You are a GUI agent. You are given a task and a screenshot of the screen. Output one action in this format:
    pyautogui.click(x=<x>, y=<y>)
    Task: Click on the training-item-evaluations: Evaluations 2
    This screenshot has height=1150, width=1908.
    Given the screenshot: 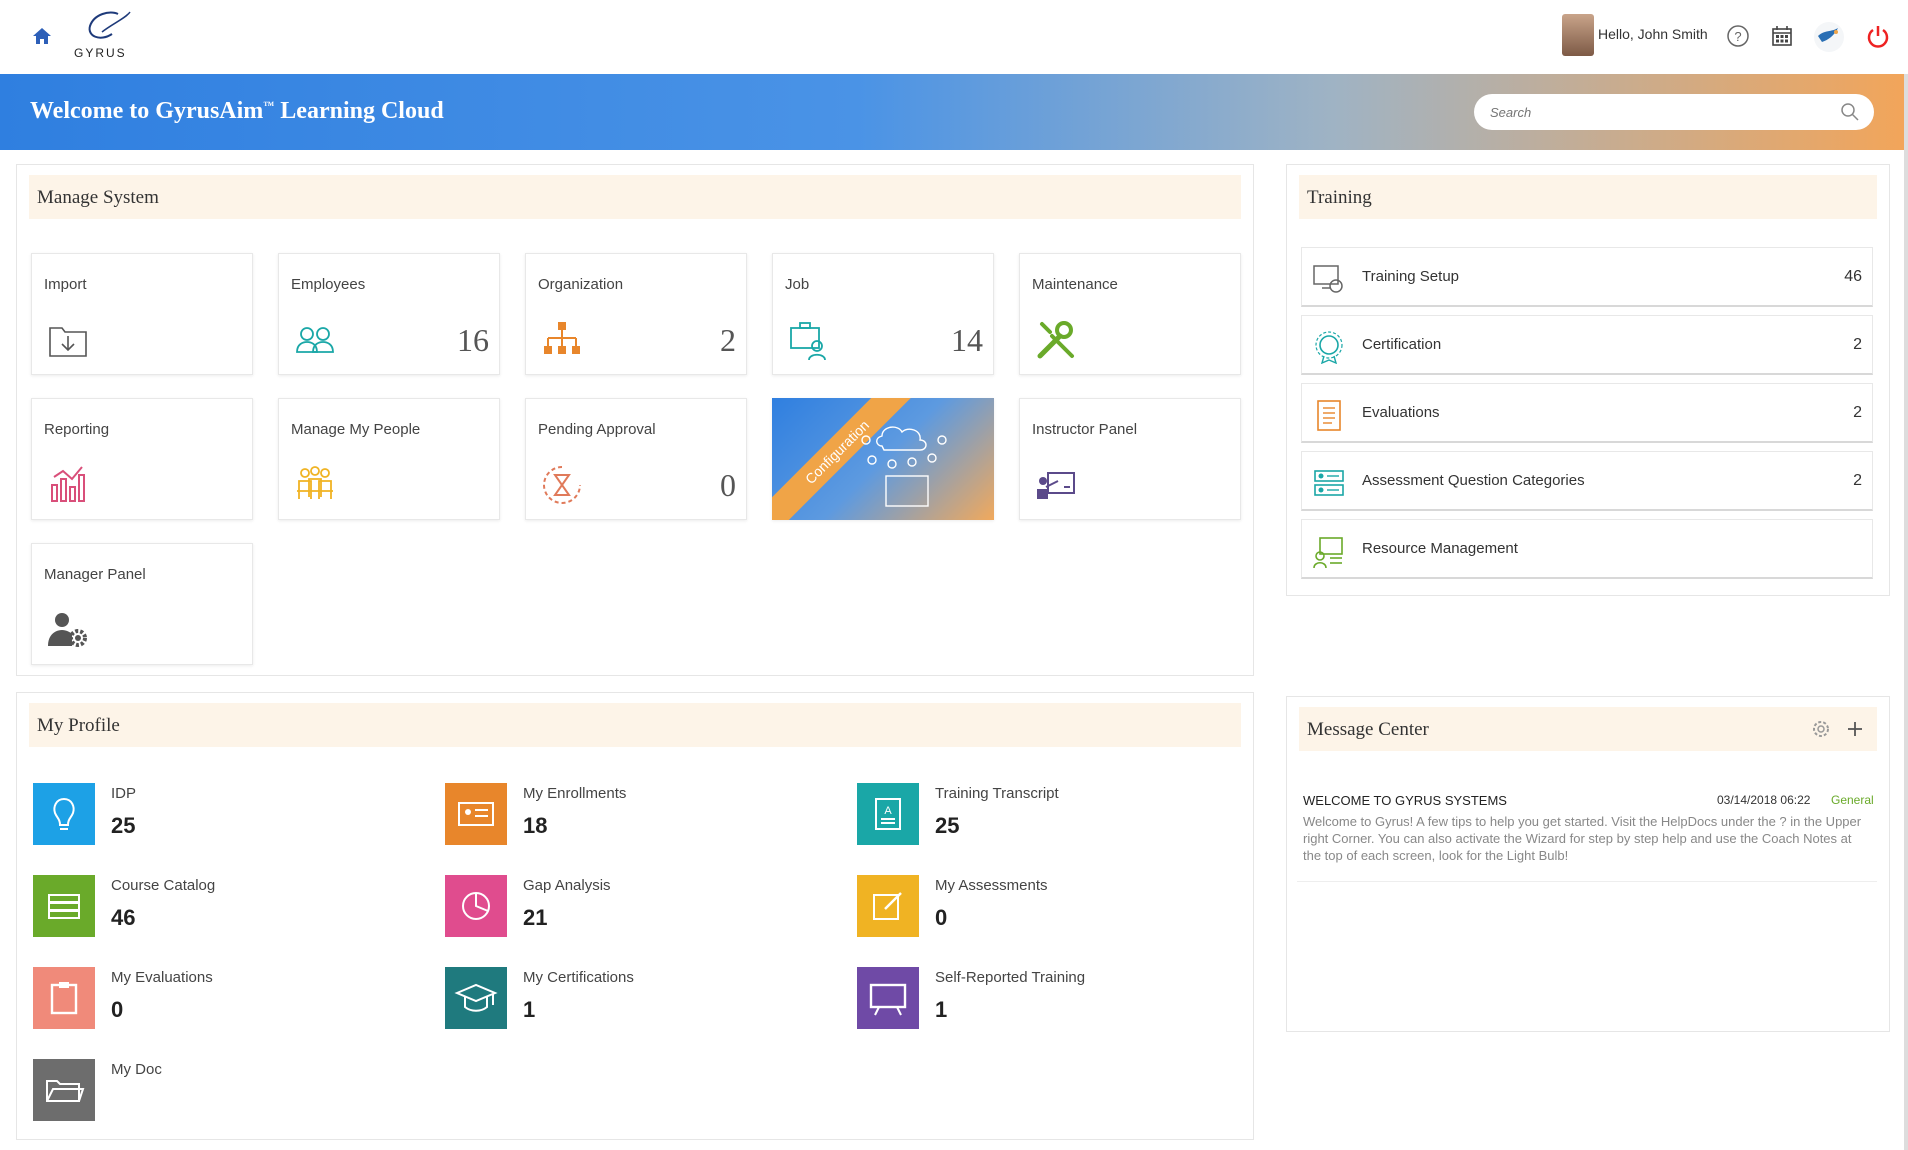 What is the action you would take?
    pyautogui.click(x=1587, y=413)
    